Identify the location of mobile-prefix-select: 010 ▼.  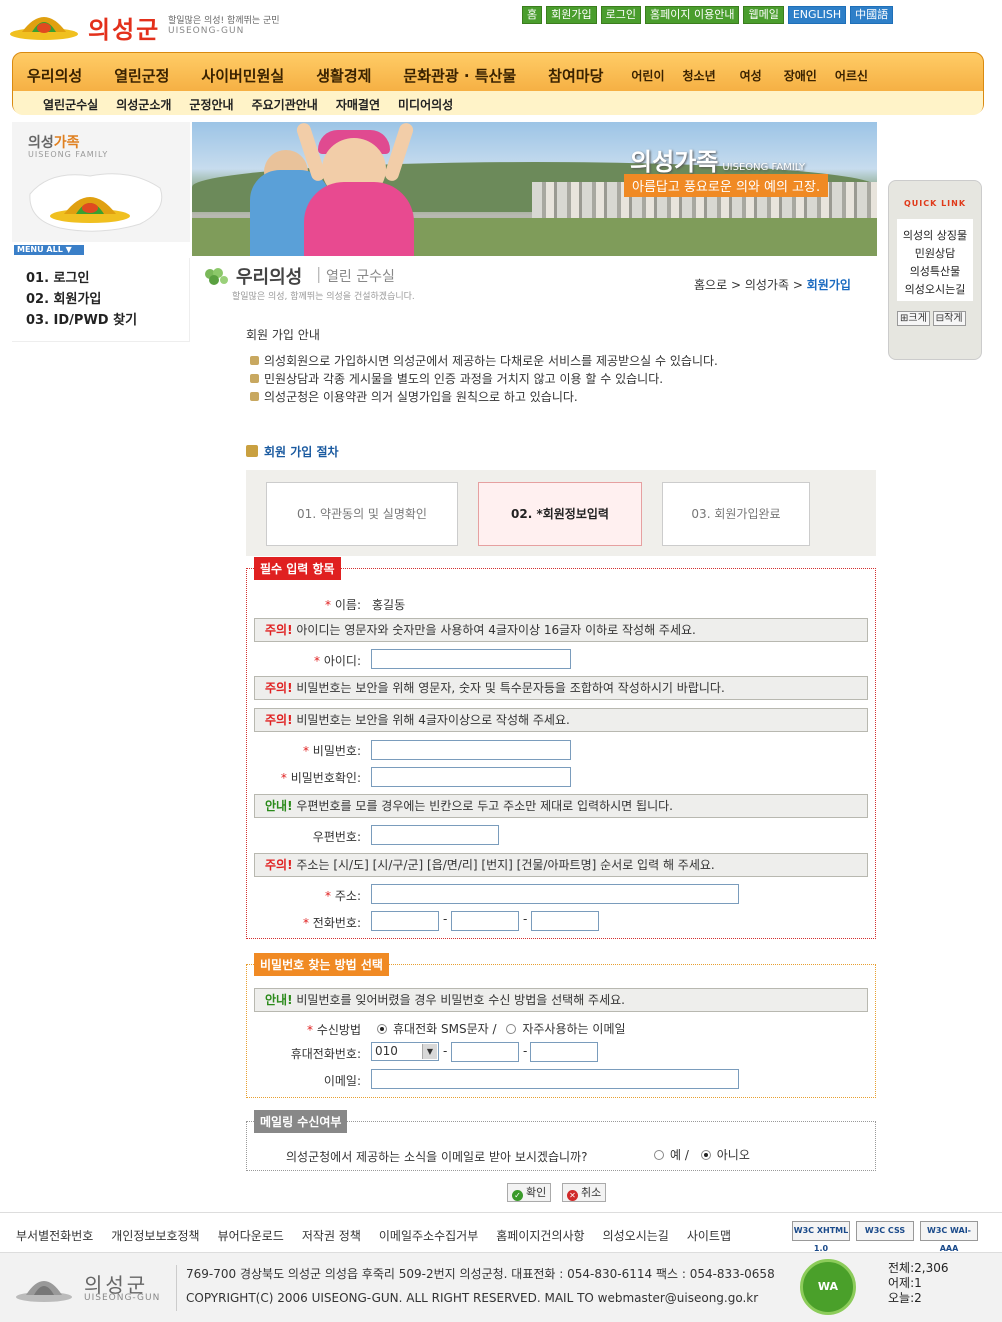
(405, 1051).